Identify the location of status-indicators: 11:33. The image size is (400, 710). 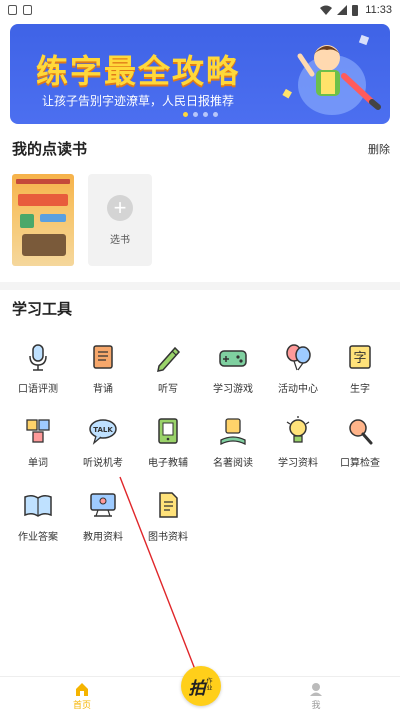
(356, 10).